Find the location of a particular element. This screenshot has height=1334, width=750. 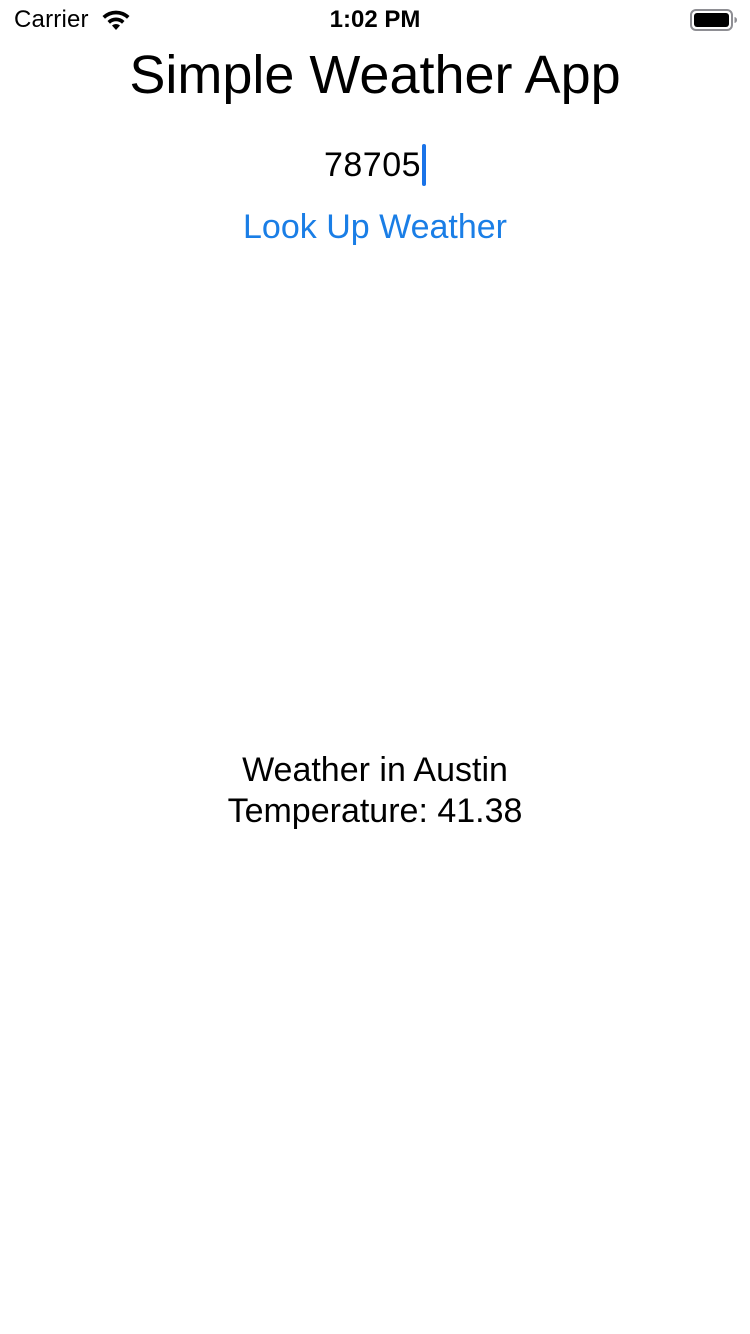

status-time: 1:02 PM is located at coordinates (375, 19).